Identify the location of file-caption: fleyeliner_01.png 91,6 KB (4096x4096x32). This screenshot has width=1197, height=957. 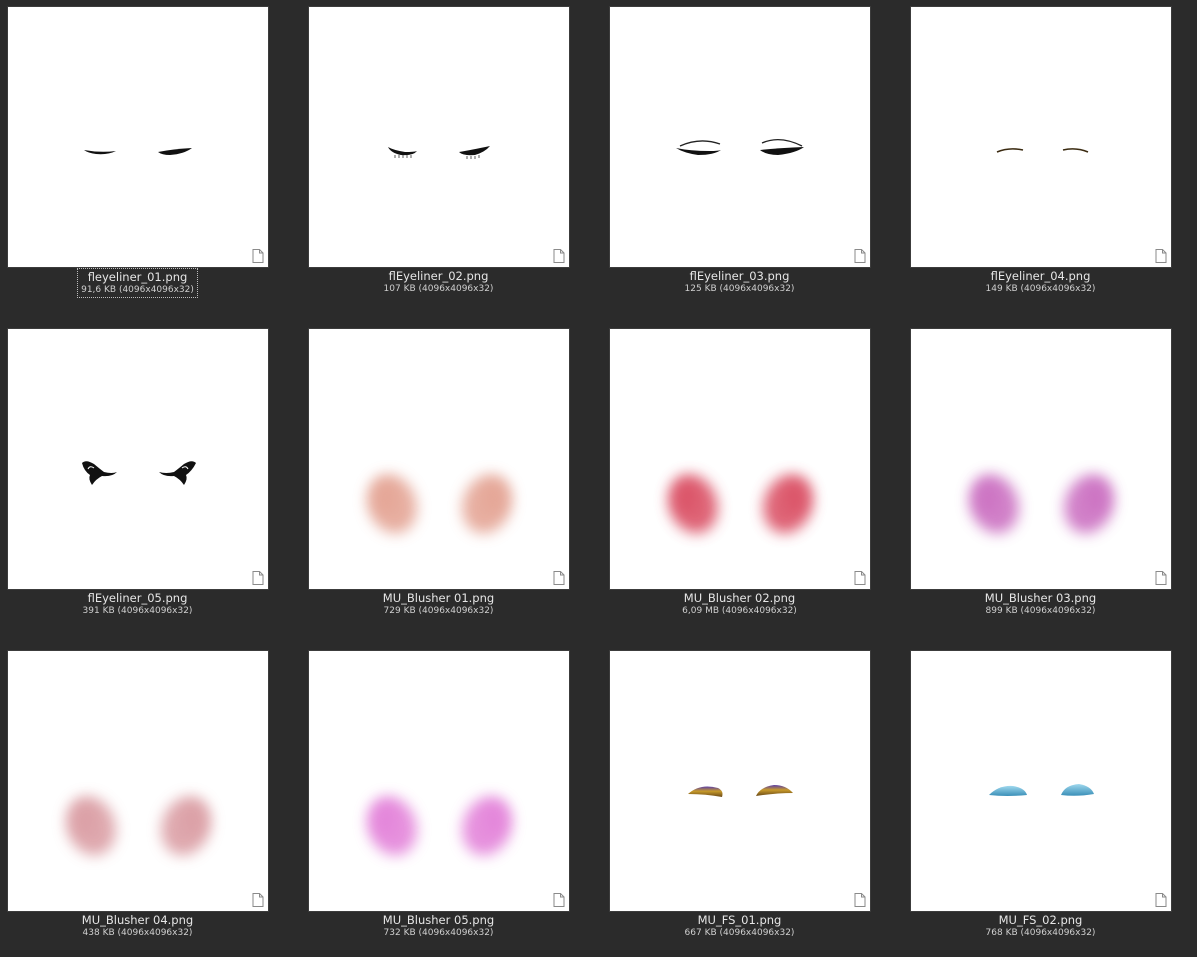
(137, 283).